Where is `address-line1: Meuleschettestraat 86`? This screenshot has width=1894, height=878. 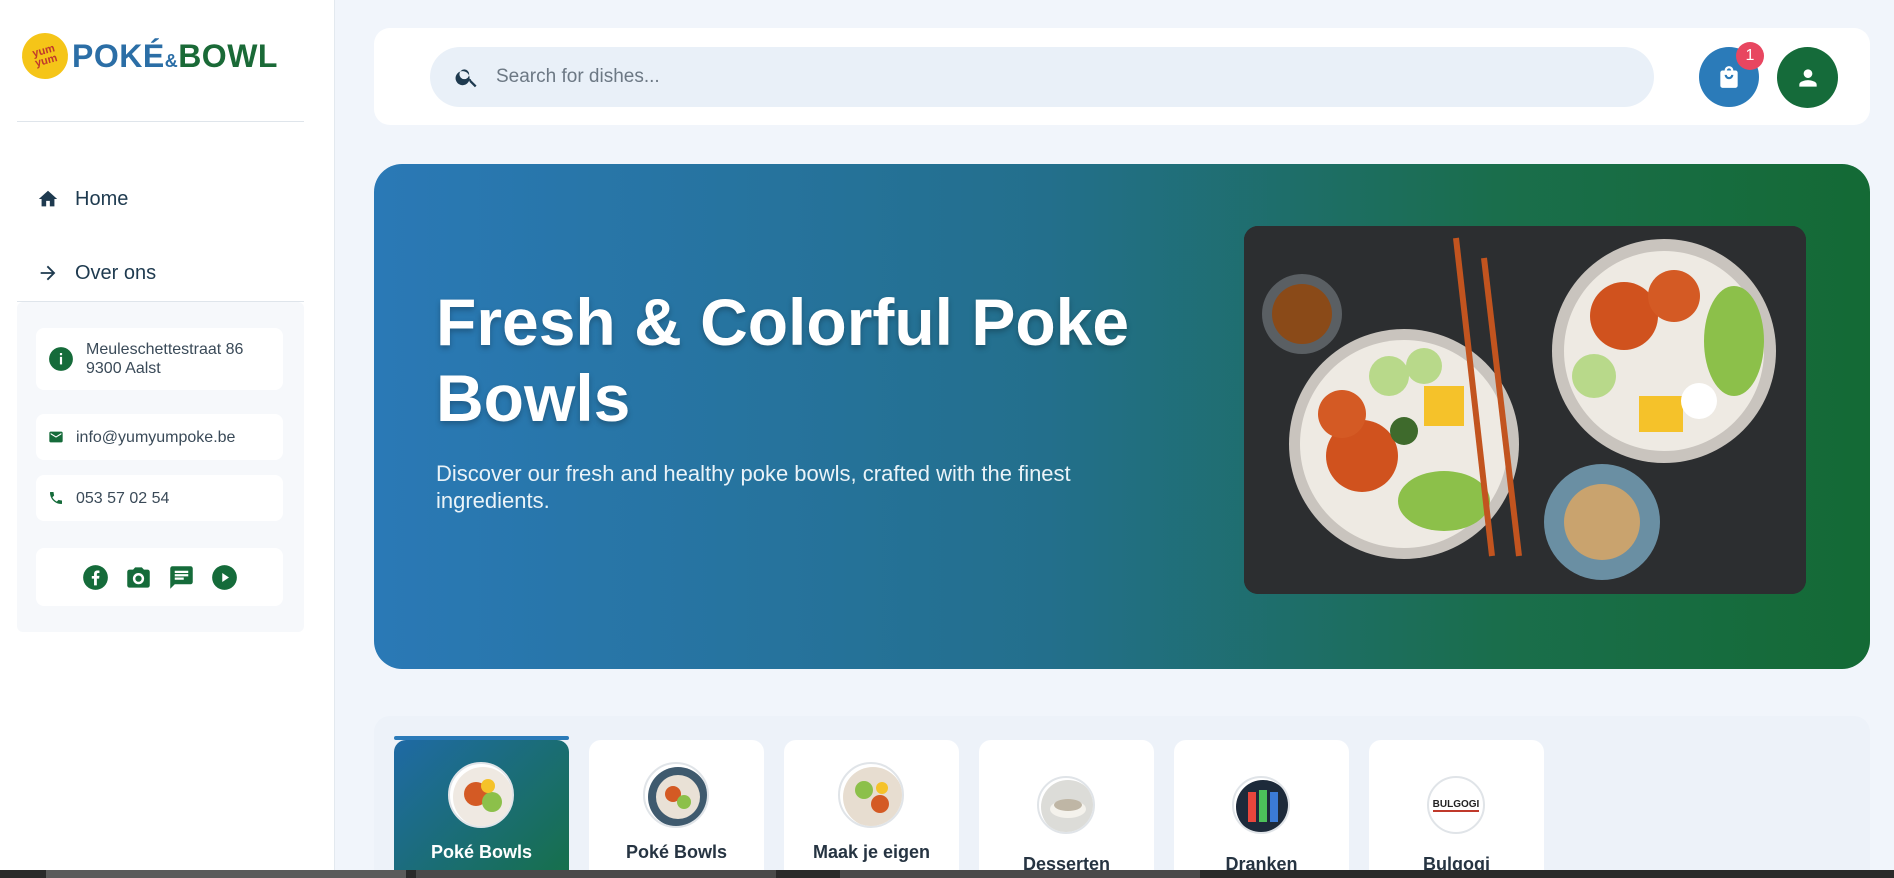 address-line1: Meuleschettestraat 86 is located at coordinates (165, 349).